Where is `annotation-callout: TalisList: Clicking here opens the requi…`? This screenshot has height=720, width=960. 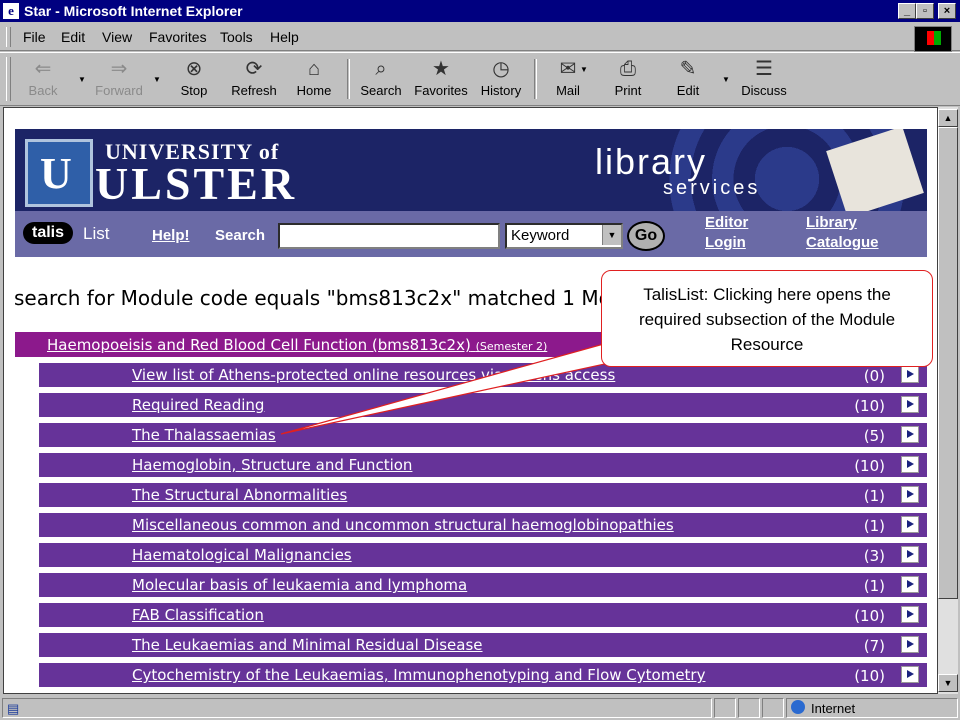 annotation-callout: TalisList: Clicking here opens the requi… is located at coordinates (767, 318).